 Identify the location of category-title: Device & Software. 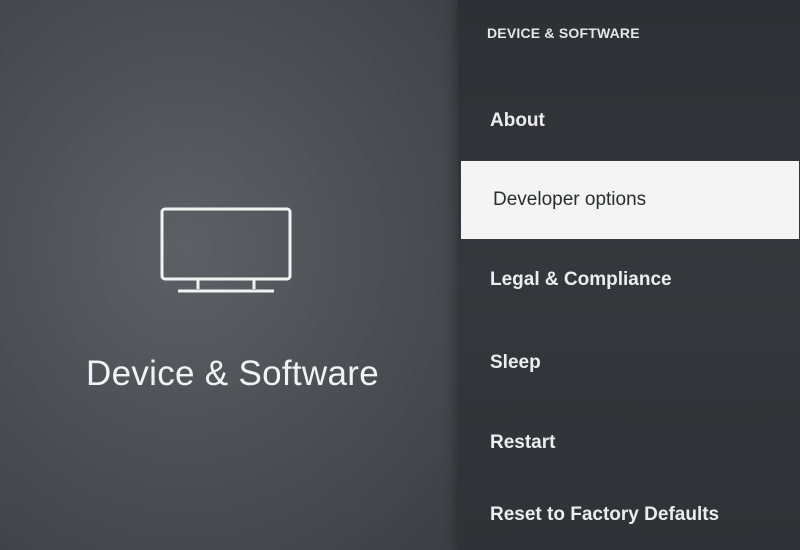
(232, 373).